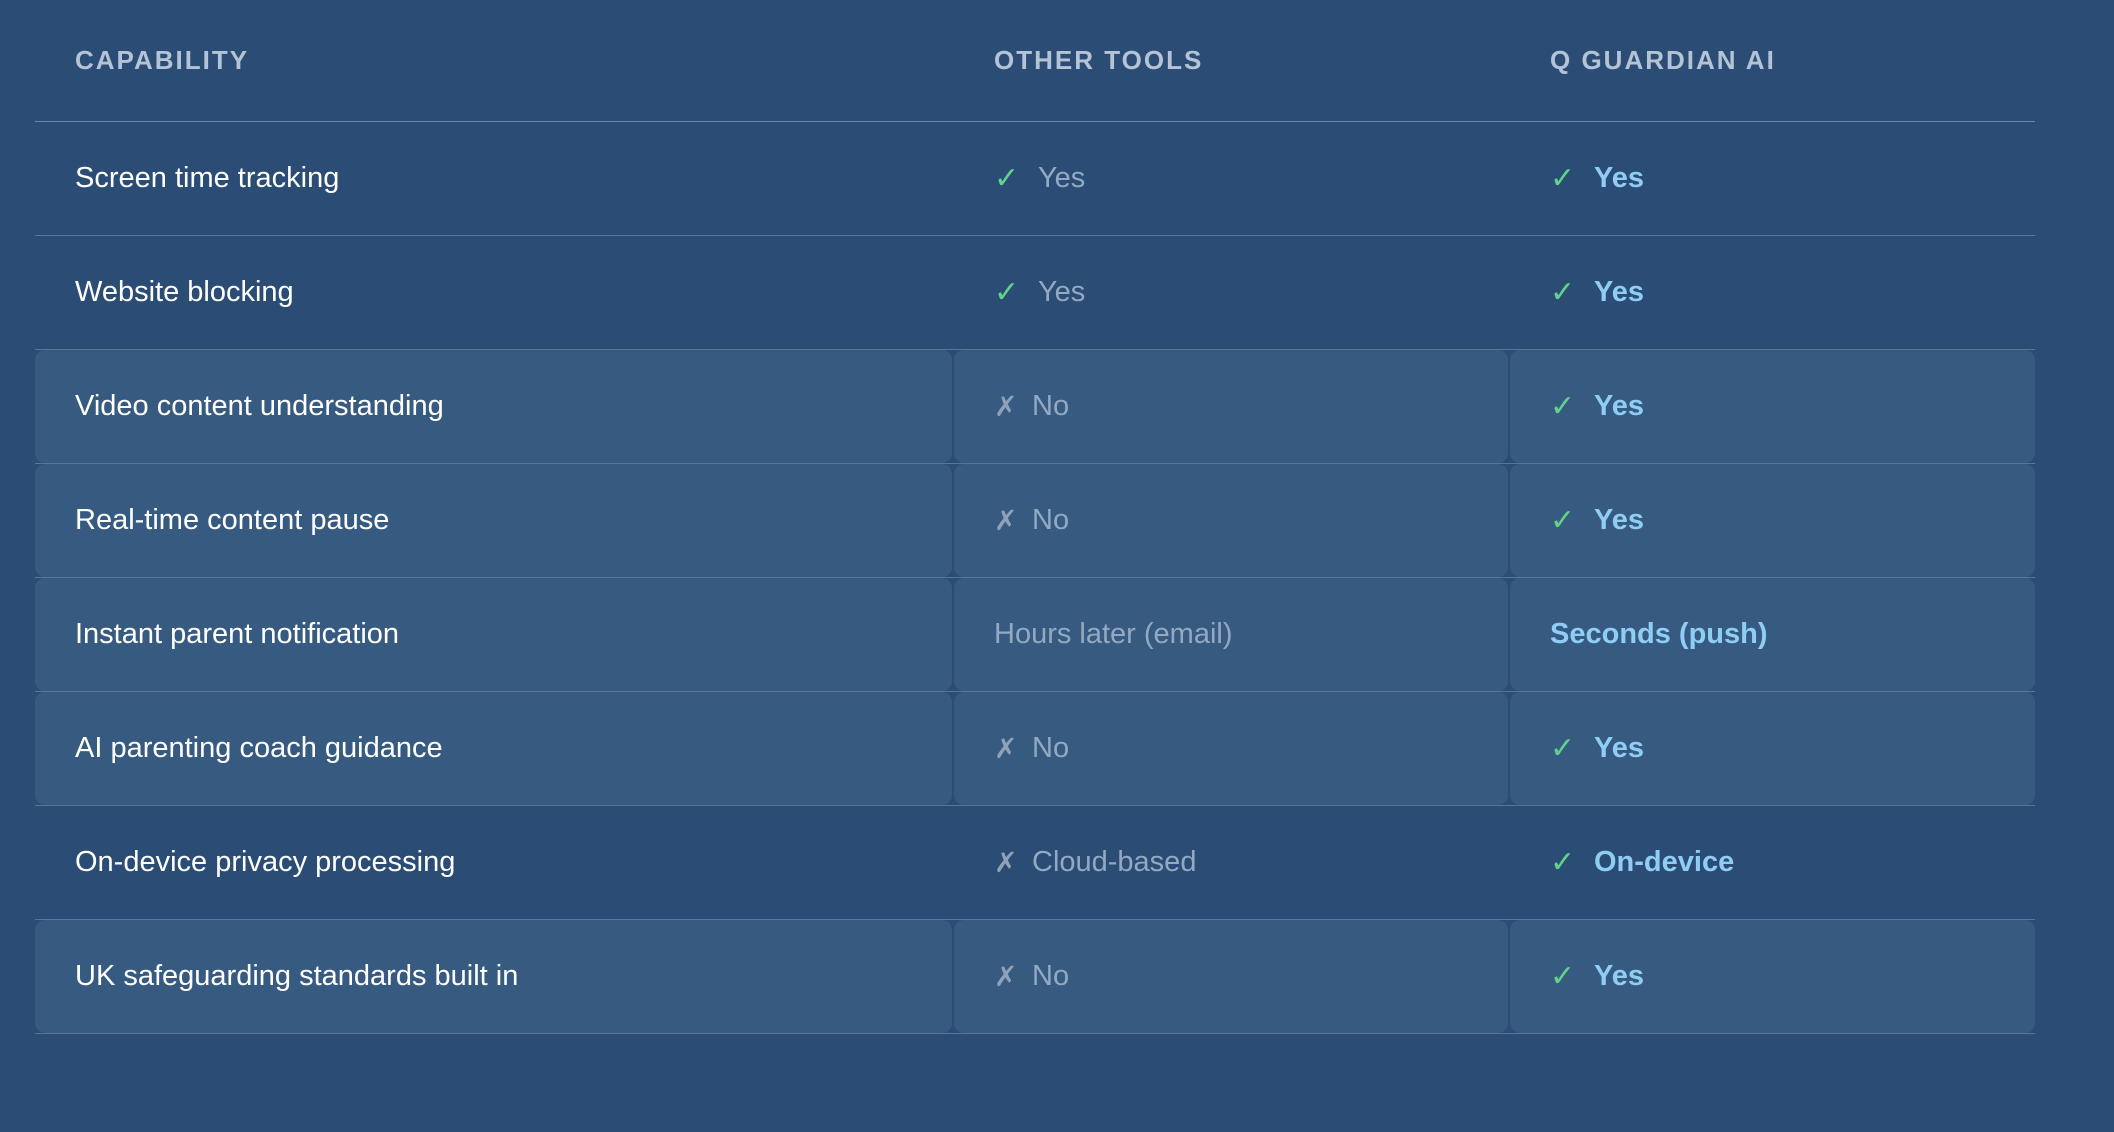 Image resolution: width=2114 pixels, height=1132 pixels. I want to click on table-row: Screen time tracking ✓ Yes ✓ Yes, so click(1035, 179).